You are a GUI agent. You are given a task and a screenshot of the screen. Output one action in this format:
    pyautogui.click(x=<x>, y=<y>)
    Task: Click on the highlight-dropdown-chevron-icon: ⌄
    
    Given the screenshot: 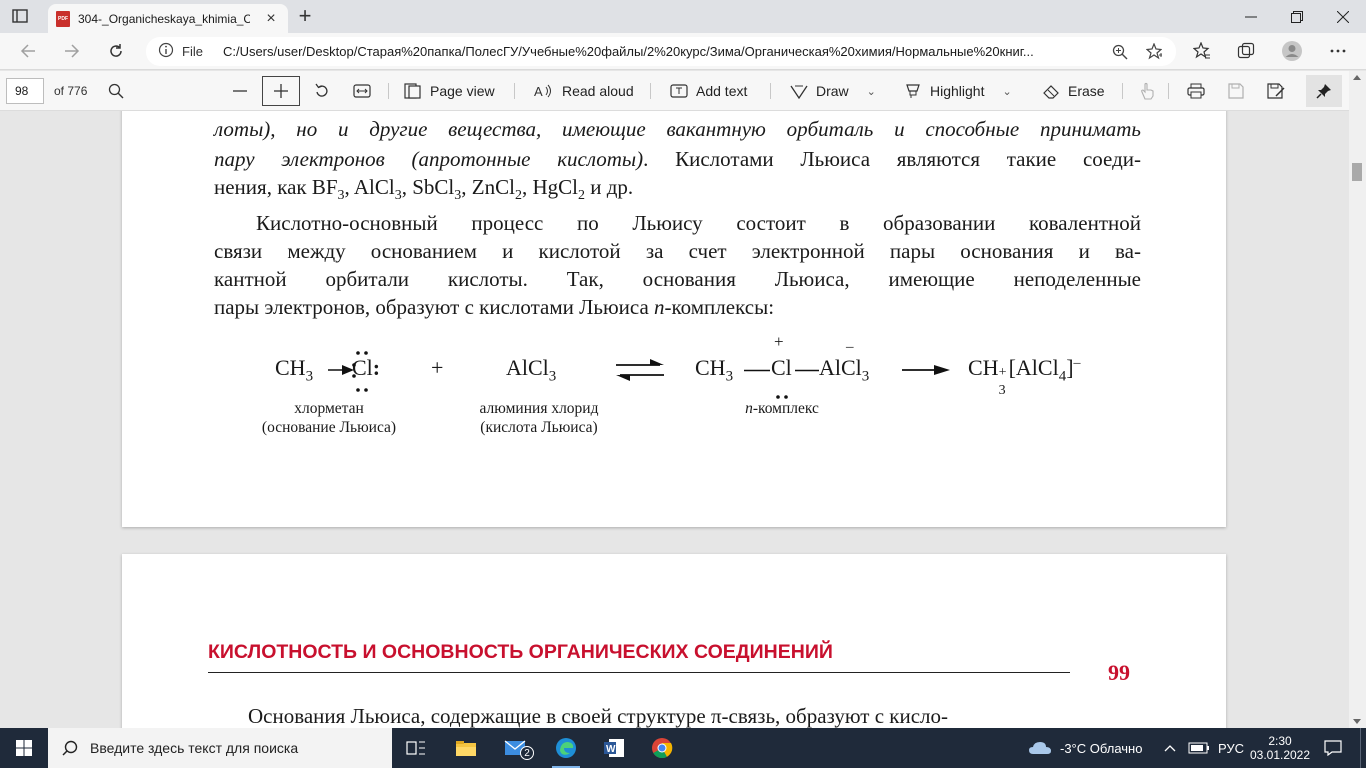 What is the action you would take?
    pyautogui.click(x=1006, y=91)
    